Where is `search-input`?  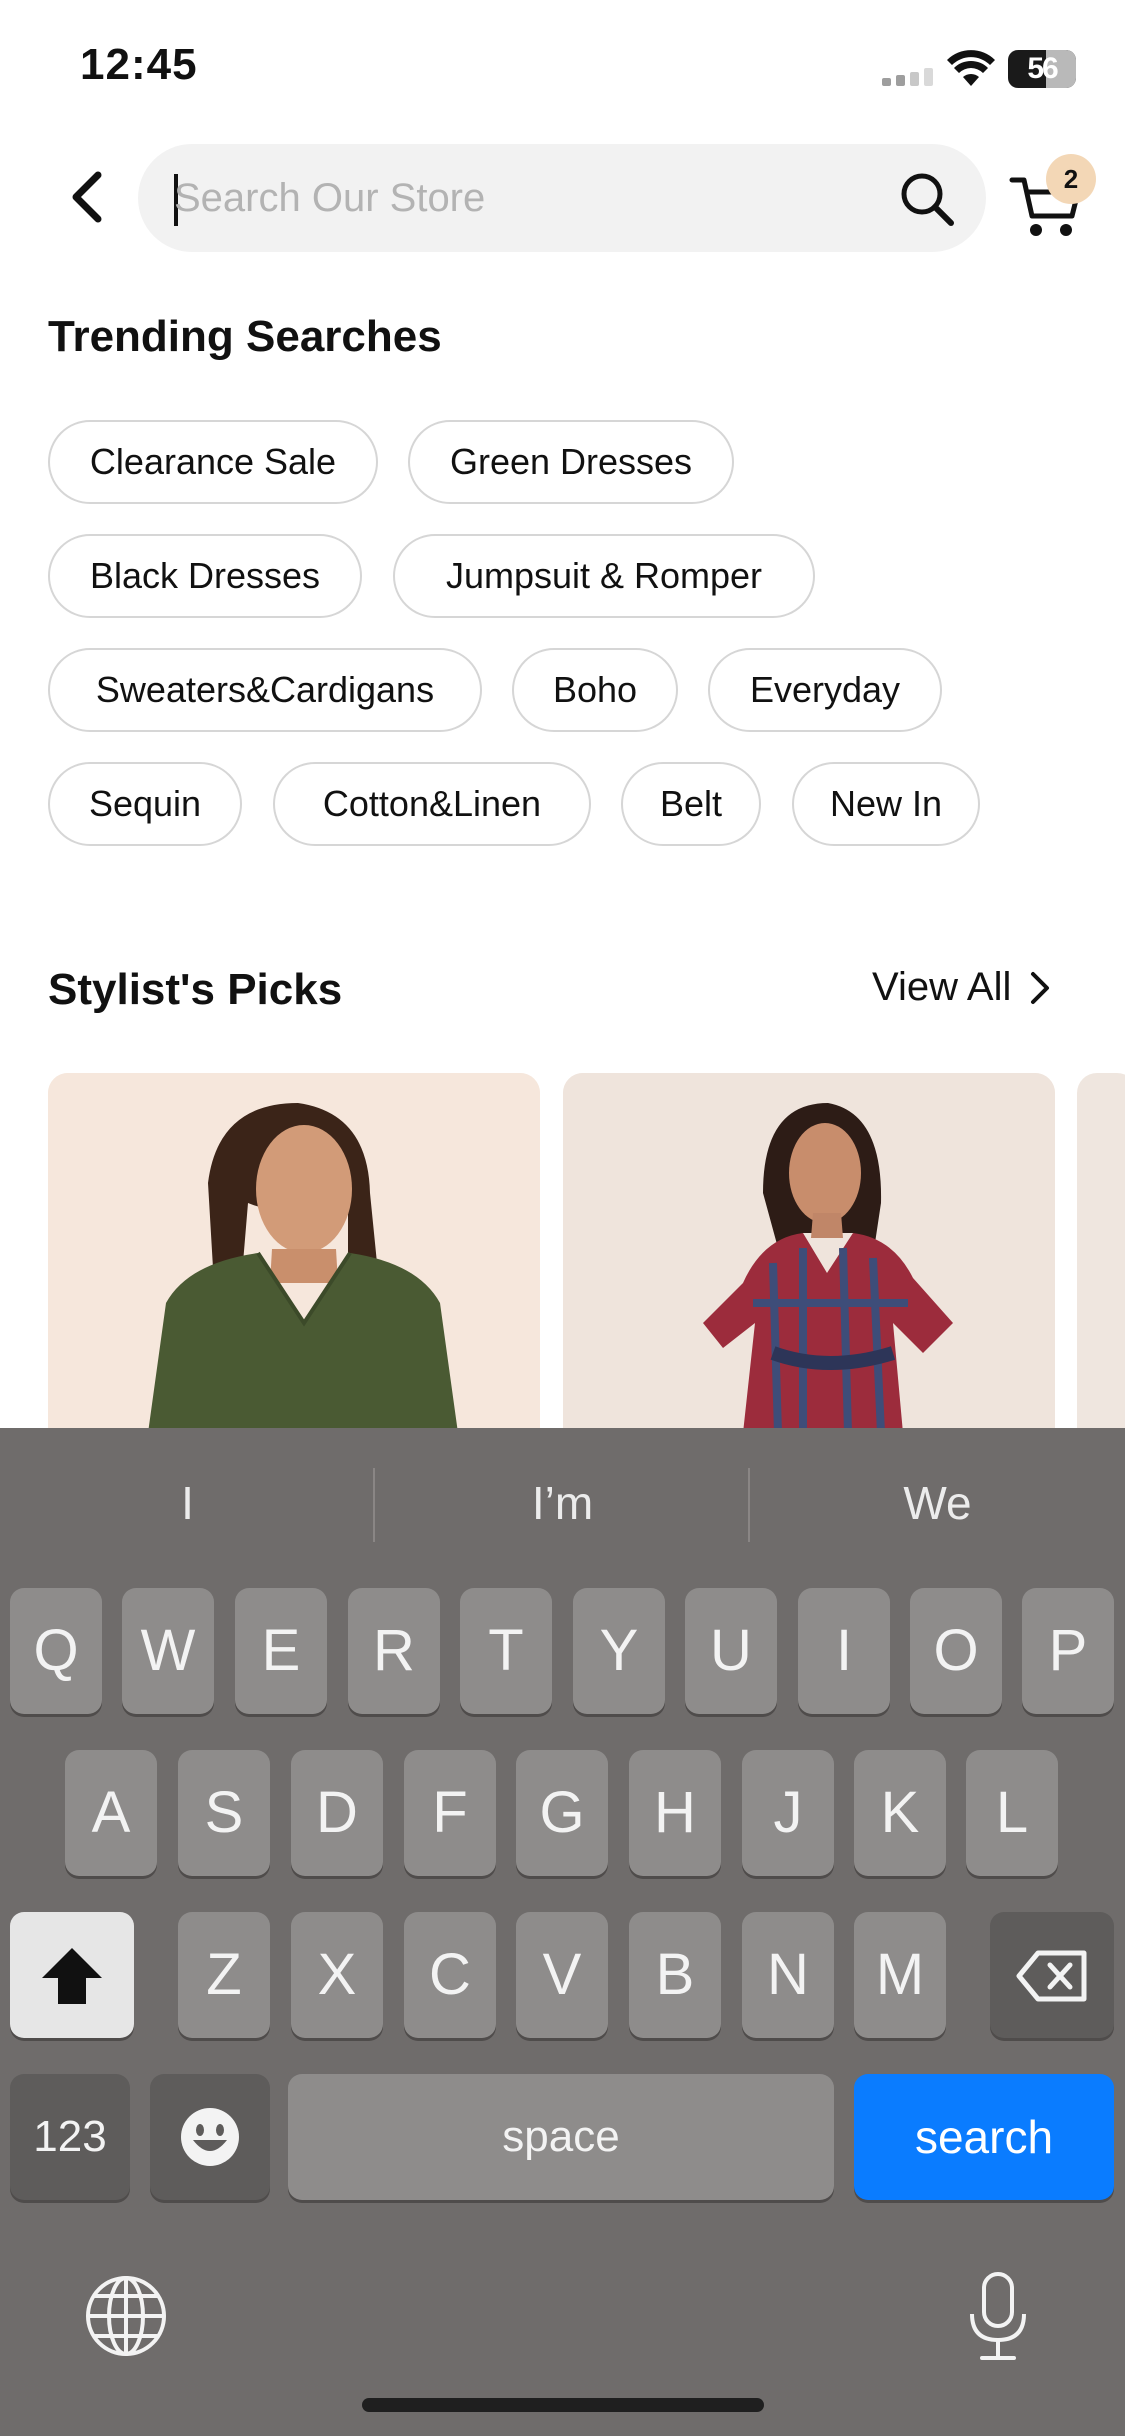
search-input is located at coordinates (494, 198).